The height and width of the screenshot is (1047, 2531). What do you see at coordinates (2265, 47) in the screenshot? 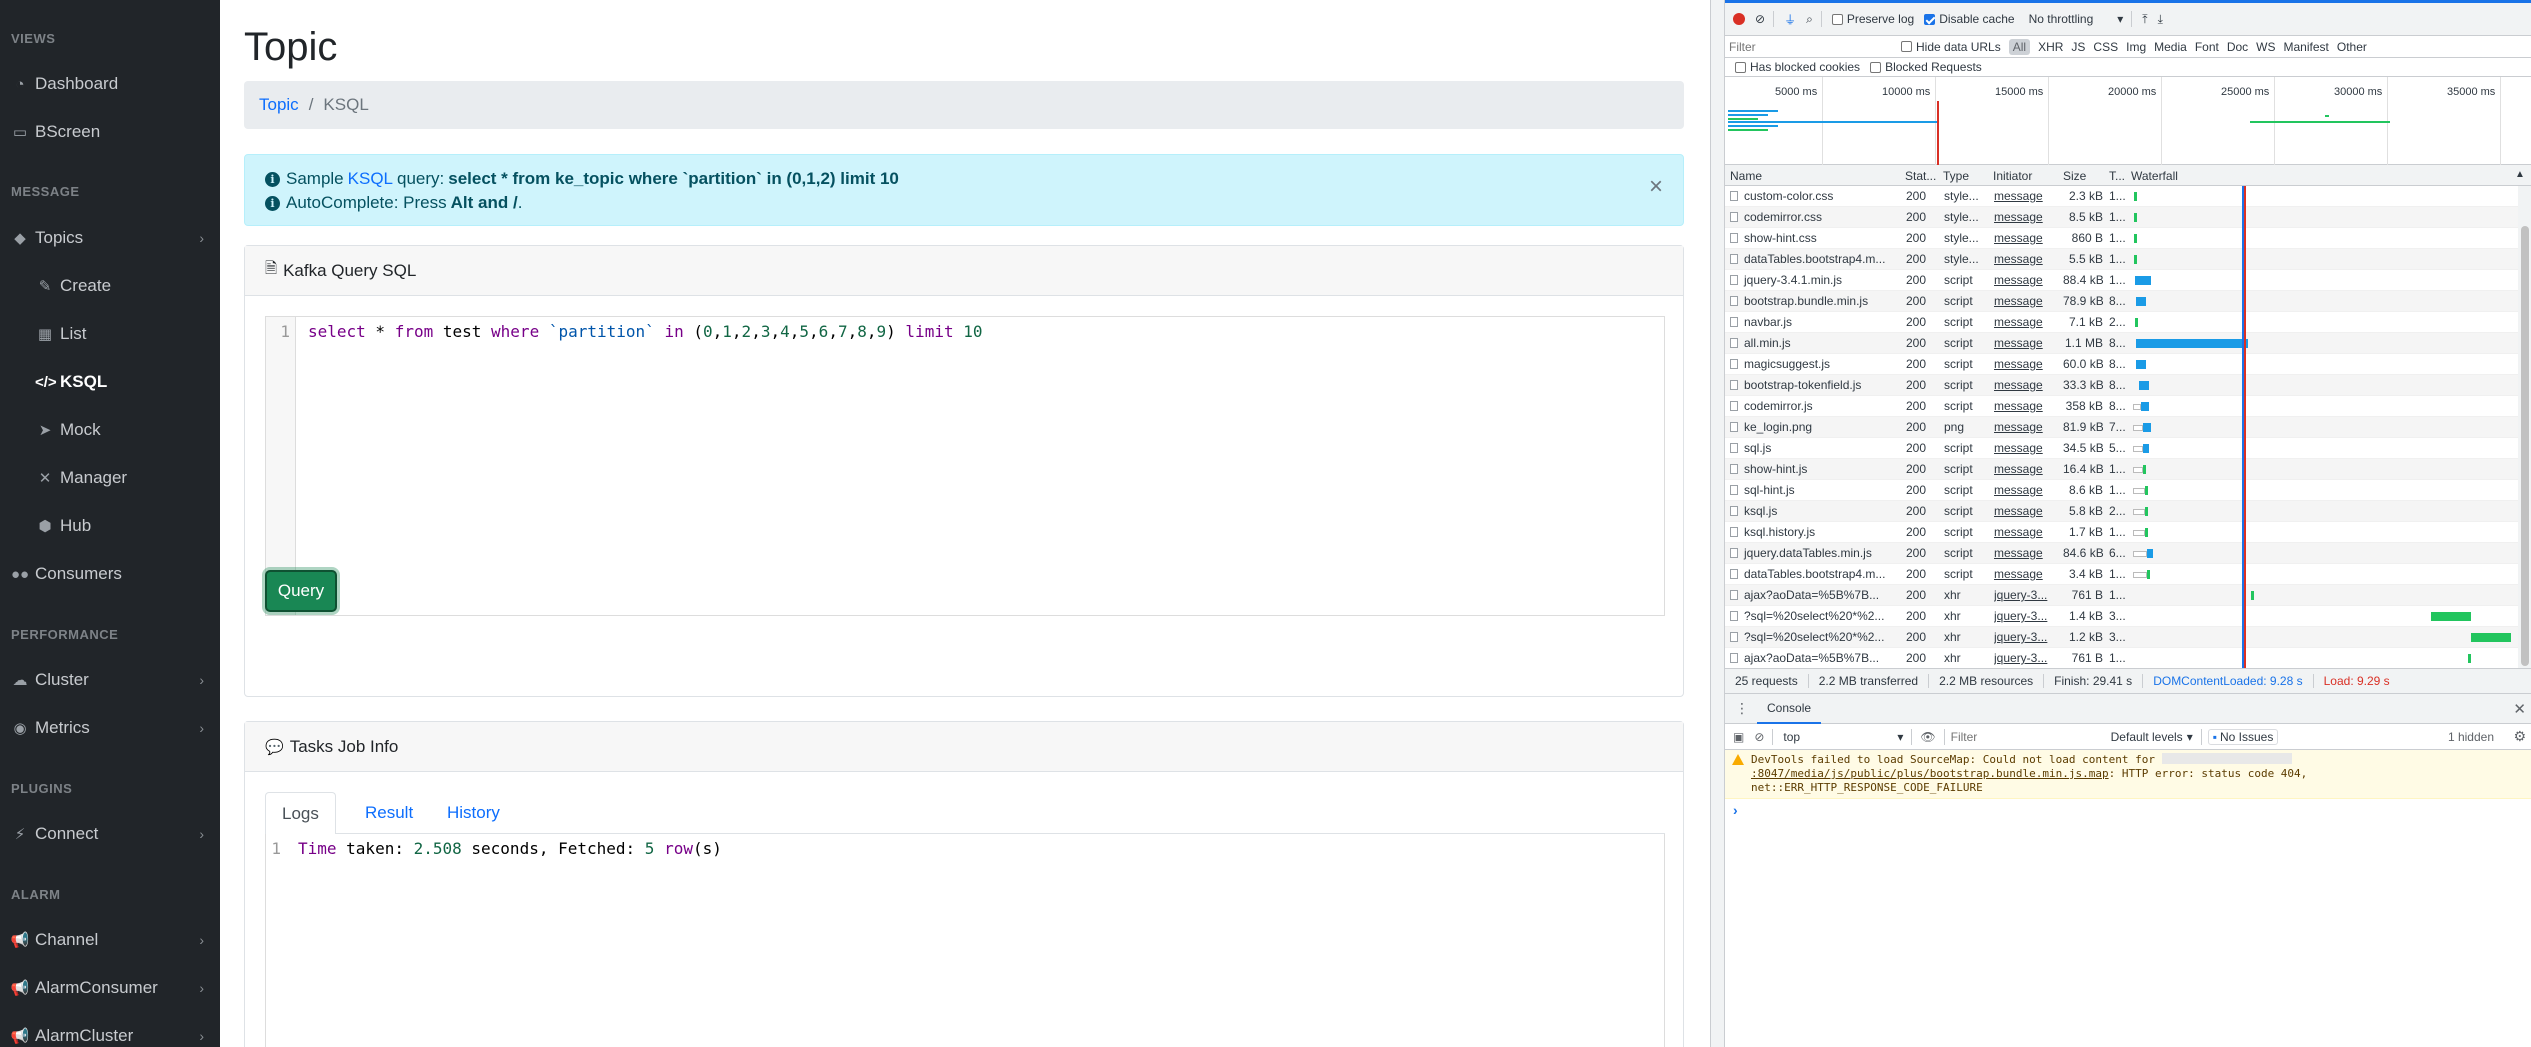
I see `type-filter-ws: WS` at bounding box center [2265, 47].